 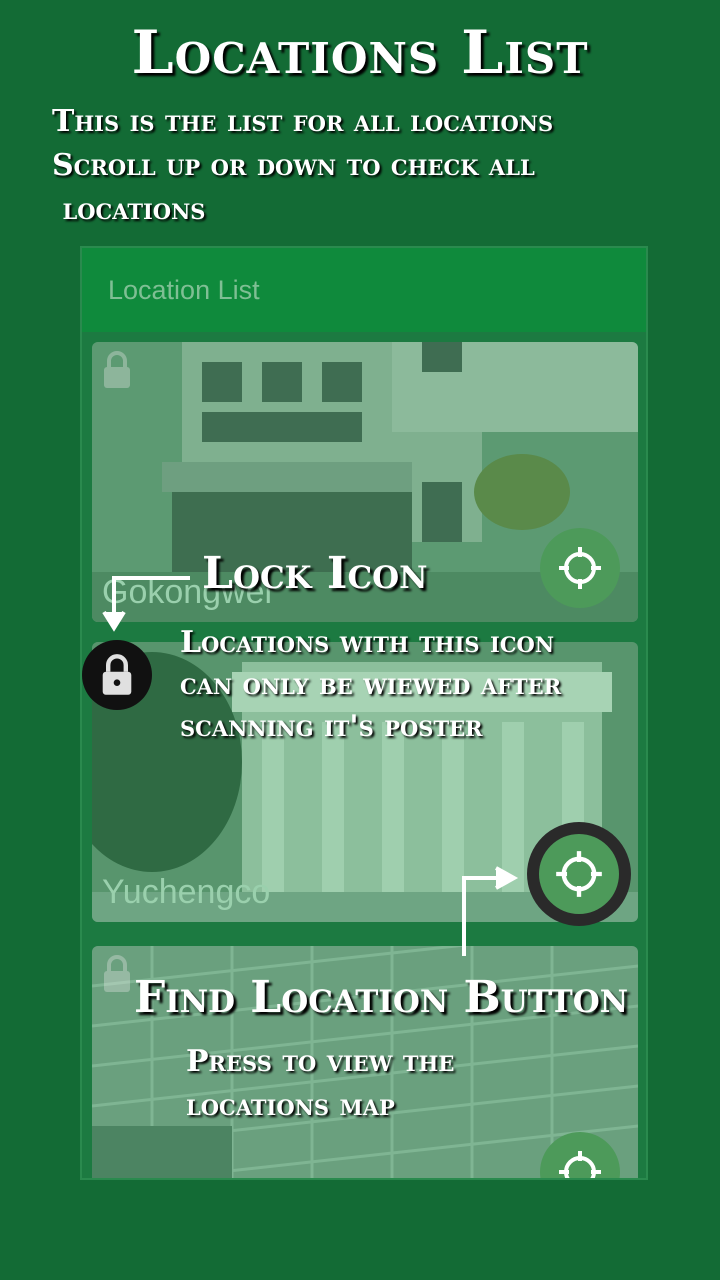 What do you see at coordinates (184, 289) in the screenshot?
I see `toolbar-title: Location List` at bounding box center [184, 289].